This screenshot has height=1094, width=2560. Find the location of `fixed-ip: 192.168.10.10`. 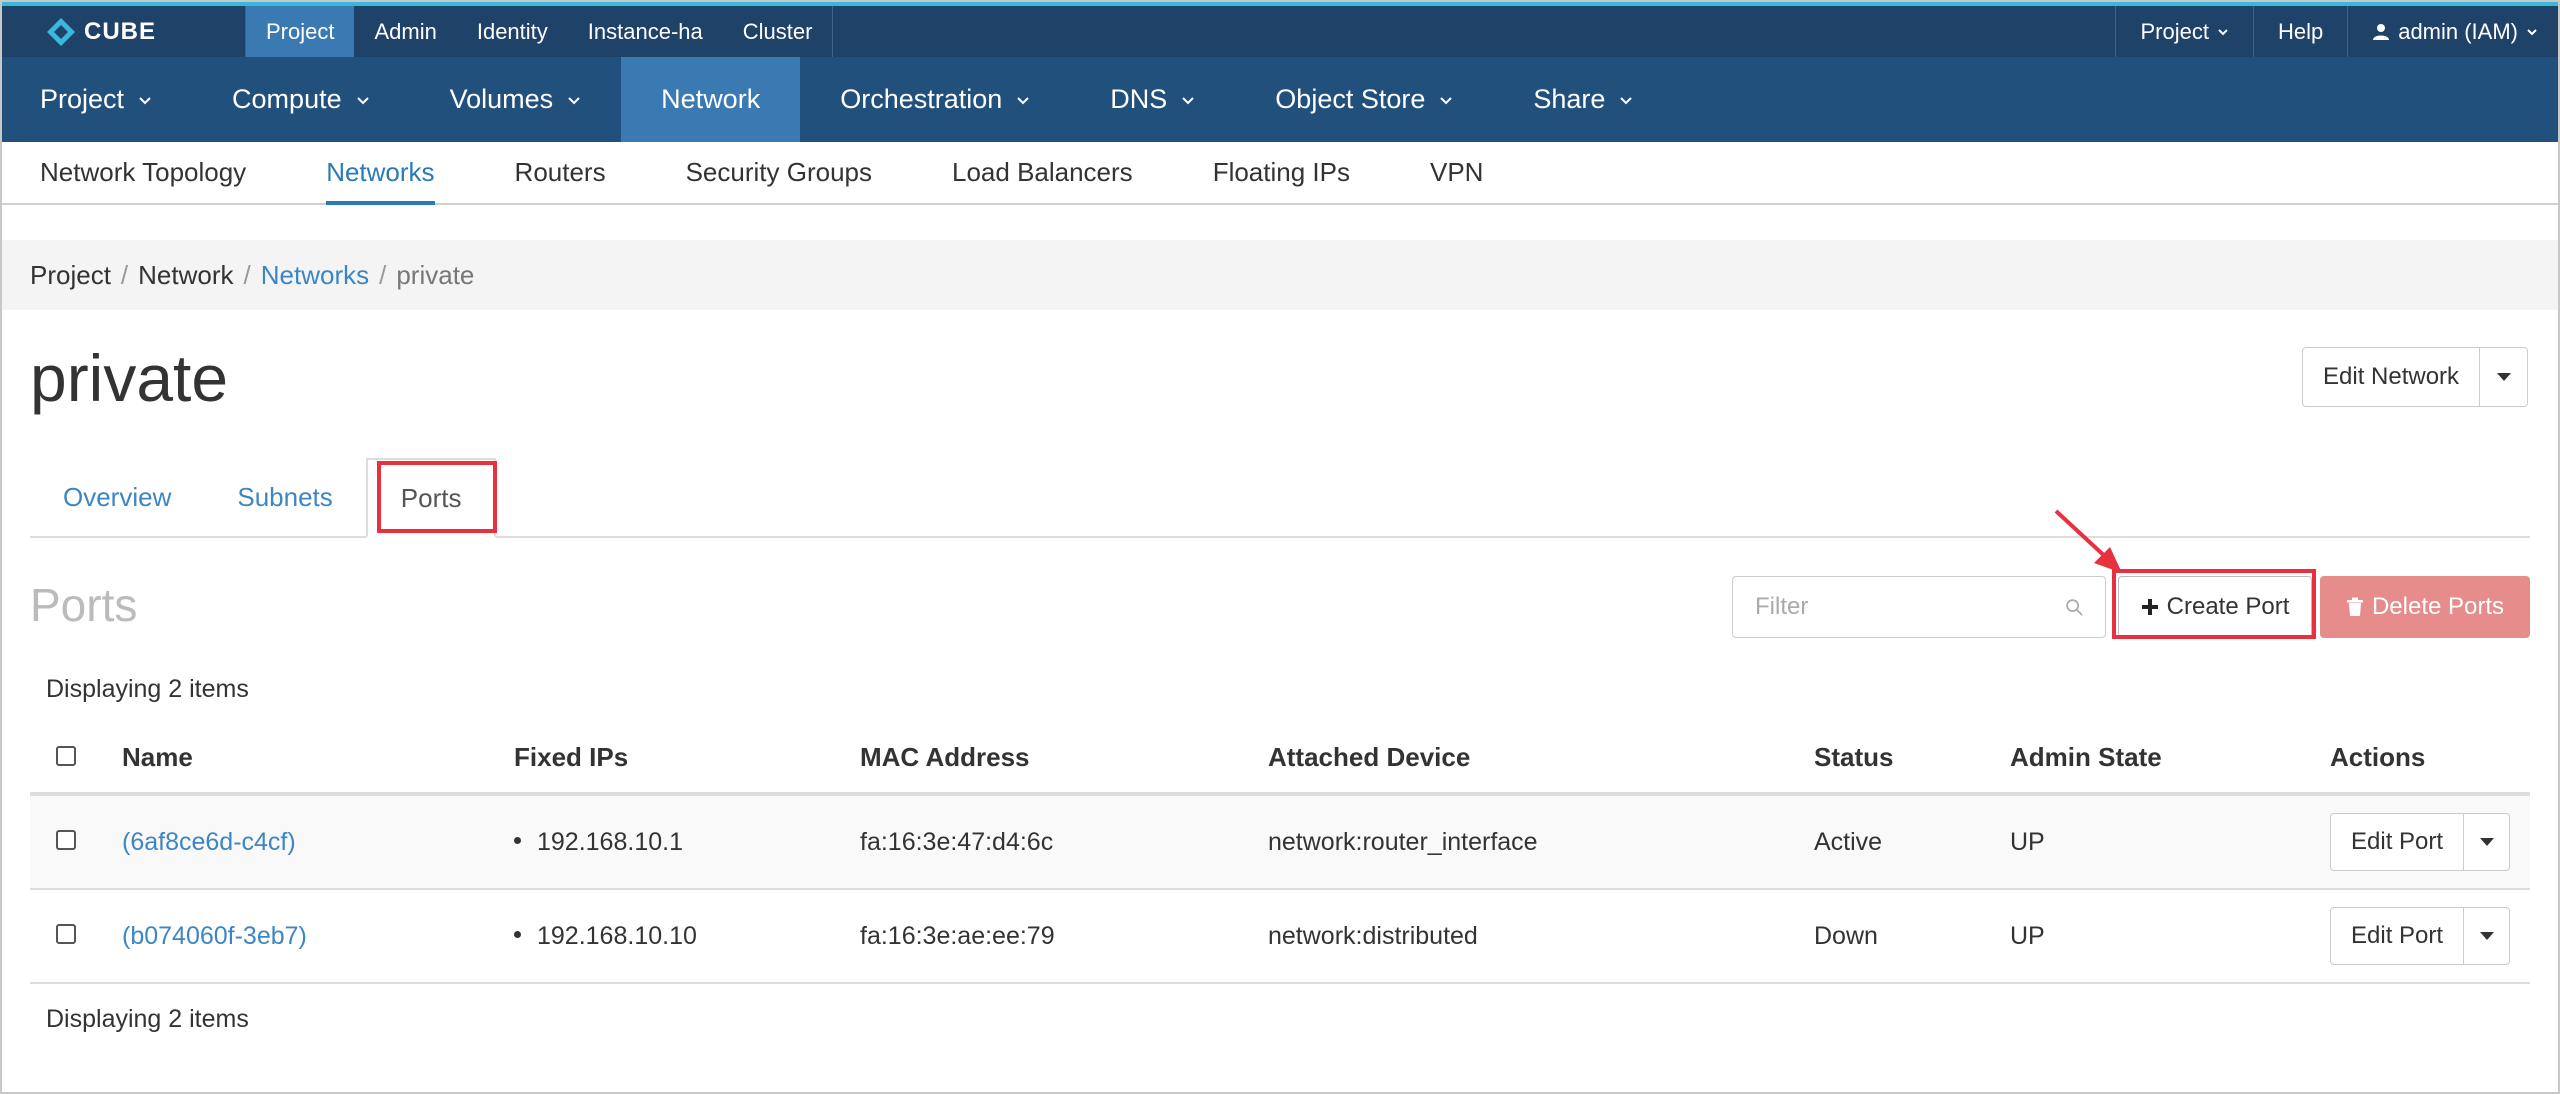

fixed-ip: 192.168.10.10 is located at coordinates (617, 935).